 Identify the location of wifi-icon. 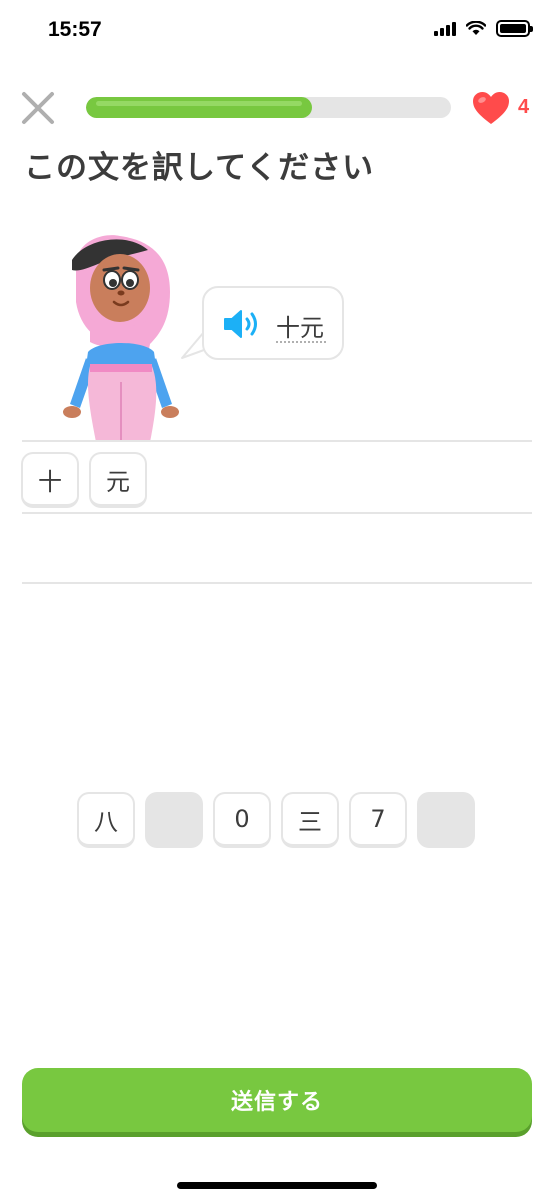
(476, 28).